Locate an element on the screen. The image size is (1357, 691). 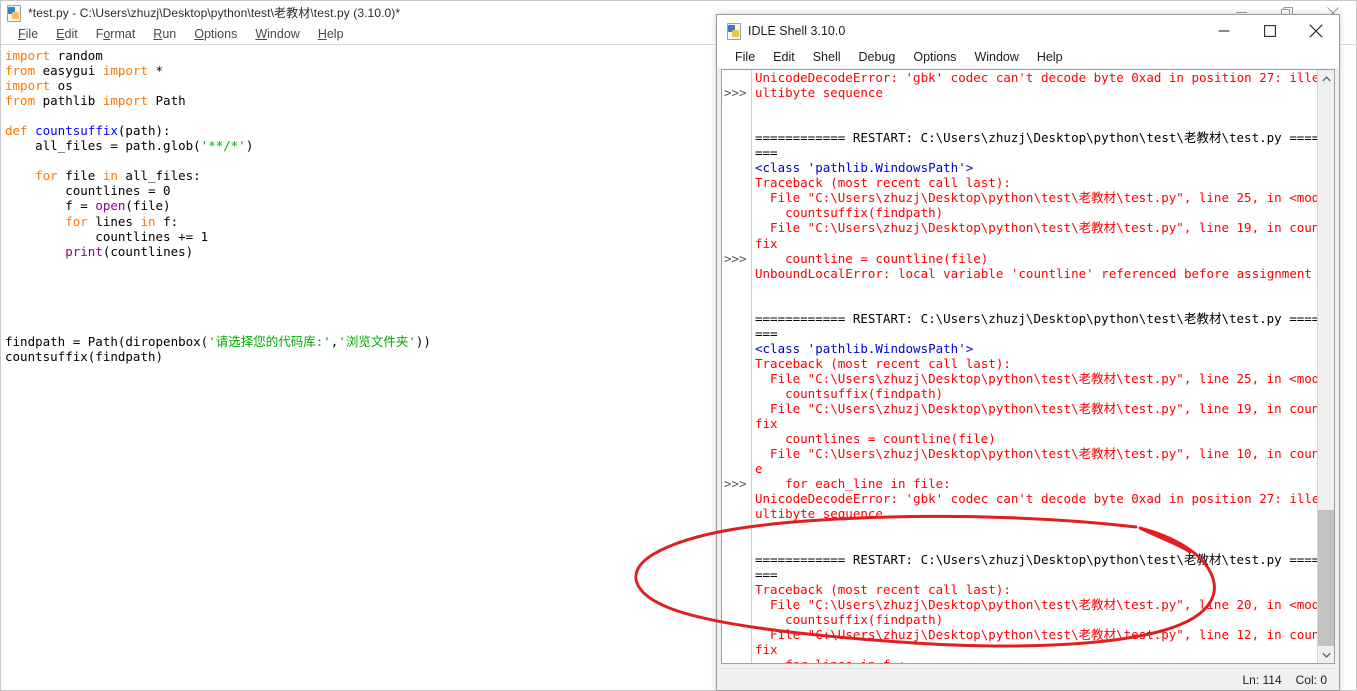
shell-output-line: for each_line in file: is located at coordinates (853, 484).